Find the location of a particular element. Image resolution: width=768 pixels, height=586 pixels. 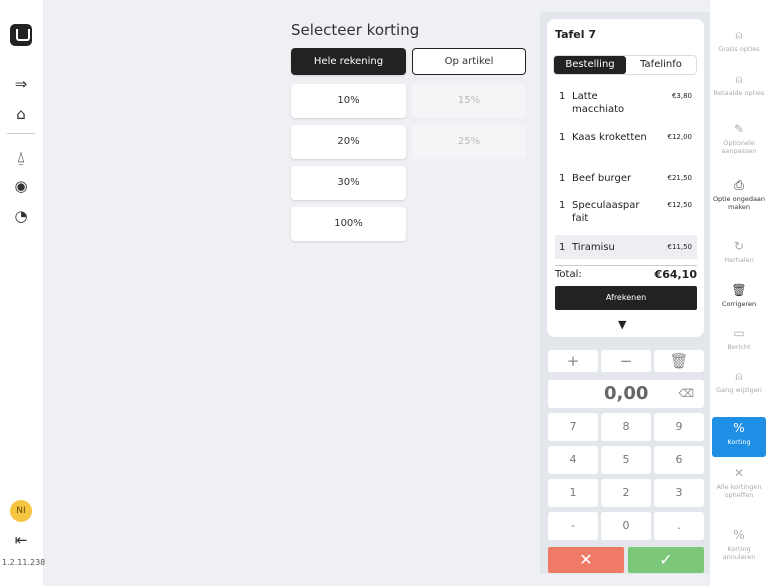

key-5: 5 is located at coordinates (626, 460).